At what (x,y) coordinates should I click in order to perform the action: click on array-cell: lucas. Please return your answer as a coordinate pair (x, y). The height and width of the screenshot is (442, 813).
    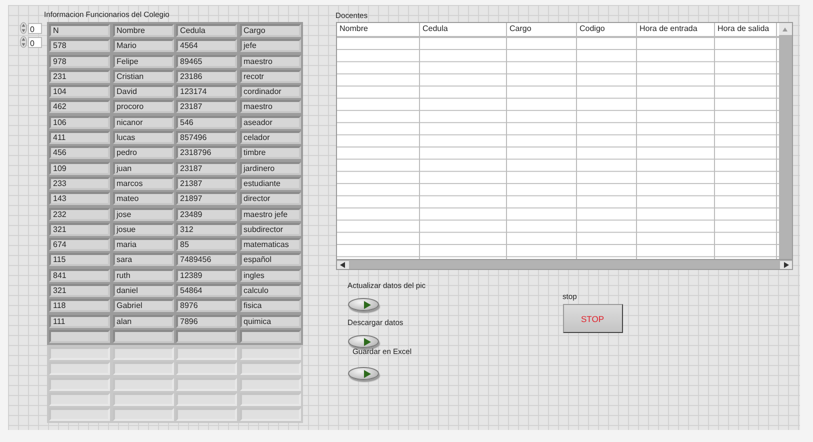
    Looking at the image, I should click on (143, 137).